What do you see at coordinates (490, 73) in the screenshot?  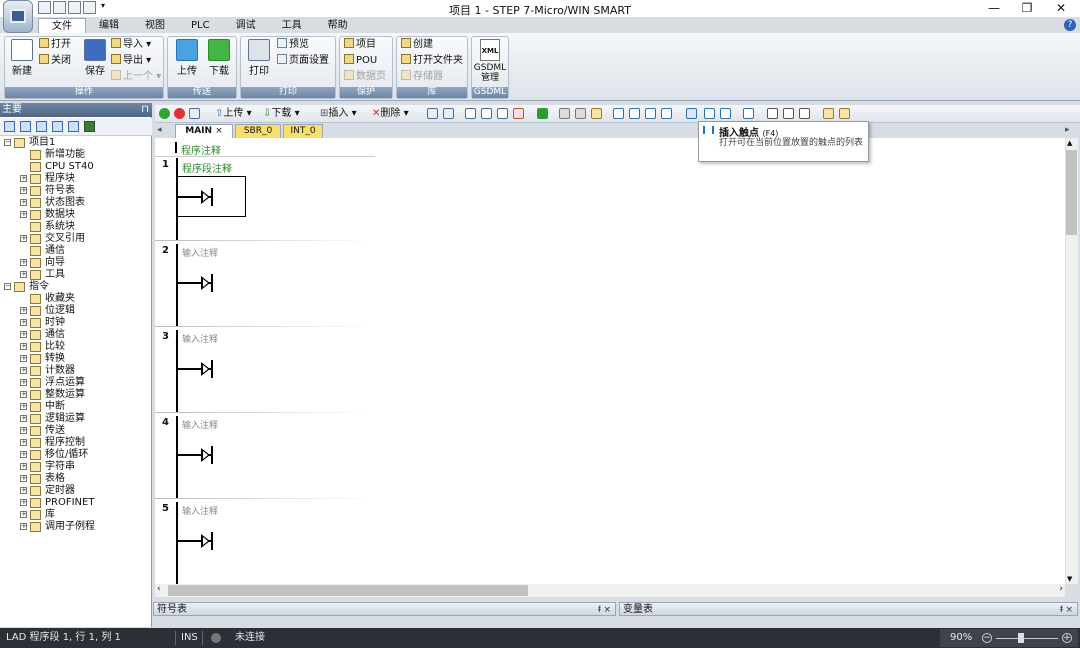 I see `gsdml-manage-button: GSDML 管理` at bounding box center [490, 73].